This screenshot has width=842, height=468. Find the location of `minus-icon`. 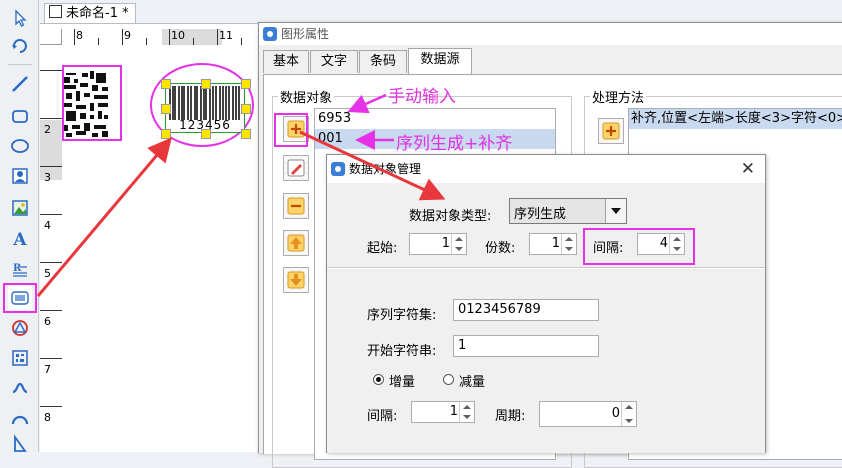

minus-icon is located at coordinates (296, 206).